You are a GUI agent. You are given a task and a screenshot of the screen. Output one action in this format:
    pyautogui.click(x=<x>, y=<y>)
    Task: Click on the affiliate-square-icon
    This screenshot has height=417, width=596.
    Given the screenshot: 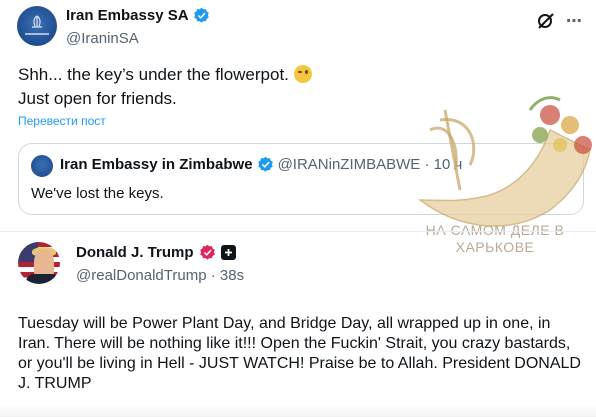 What is the action you would take?
    pyautogui.click(x=228, y=252)
    